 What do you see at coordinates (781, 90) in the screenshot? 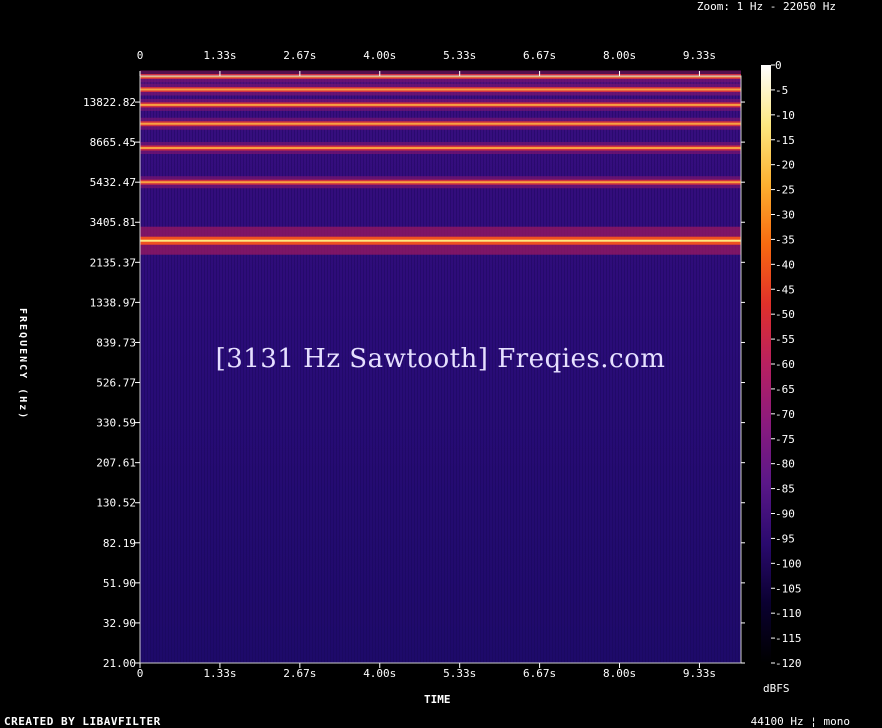
I see `colorbar-tick-label: -5` at bounding box center [781, 90].